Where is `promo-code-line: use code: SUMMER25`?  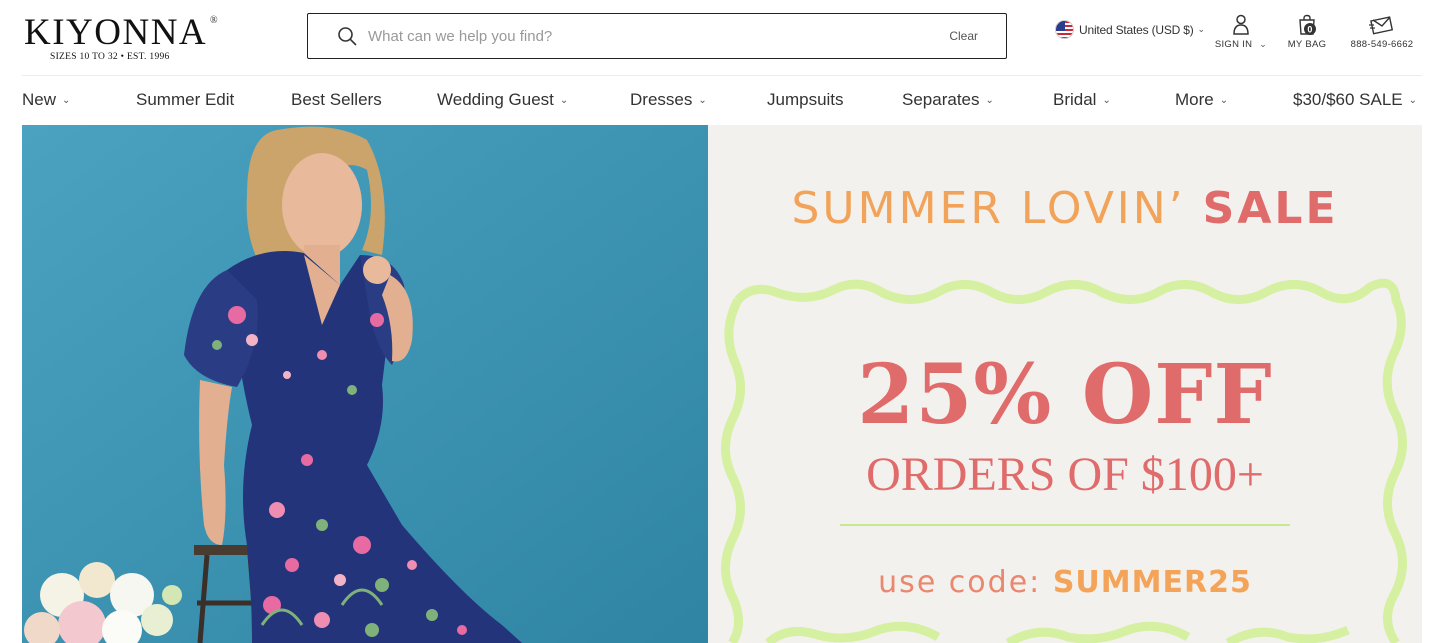 promo-code-line: use code: SUMMER25 is located at coordinates (1065, 582).